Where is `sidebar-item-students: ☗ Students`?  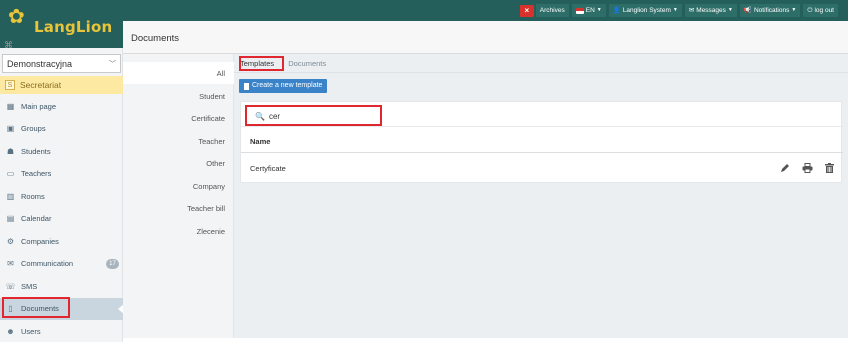 sidebar-item-students: ☗ Students is located at coordinates (61, 151).